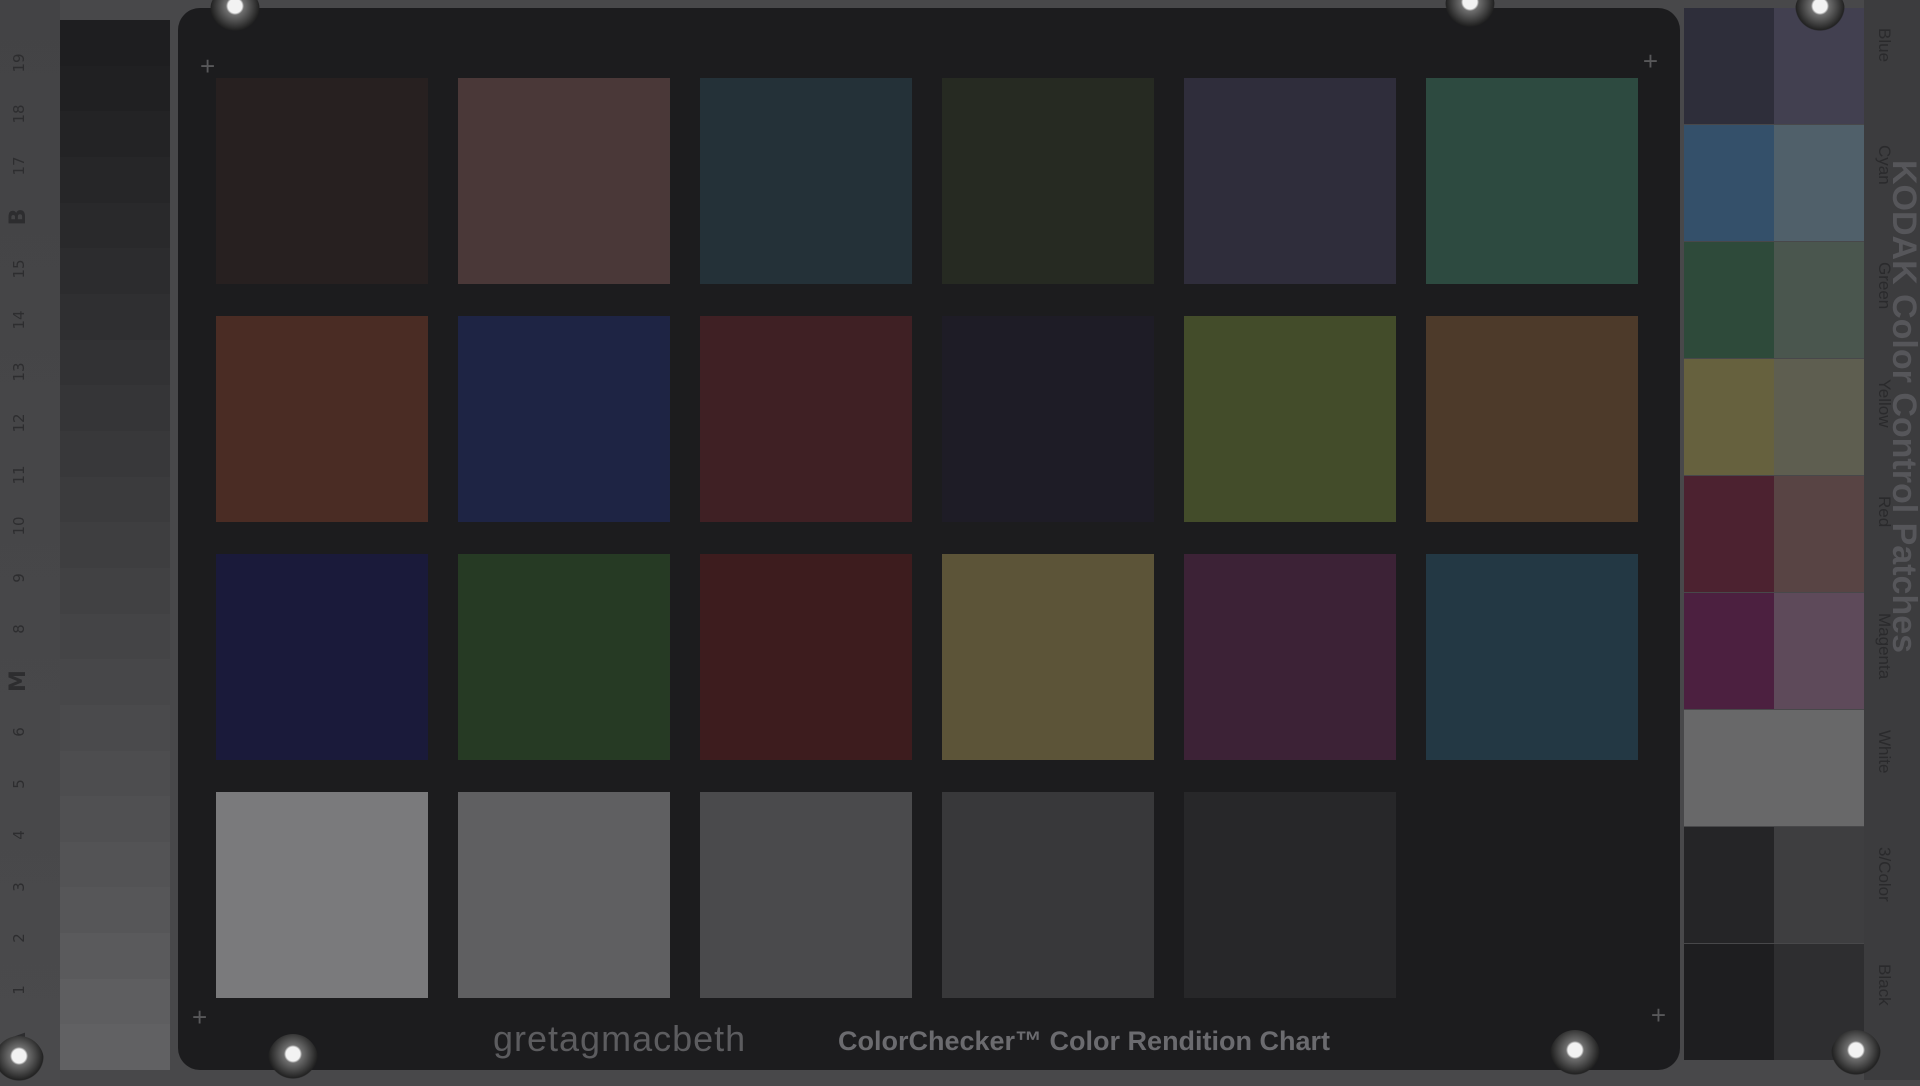  What do you see at coordinates (19, 474) in the screenshot?
I see `ruler-tick-label: 11` at bounding box center [19, 474].